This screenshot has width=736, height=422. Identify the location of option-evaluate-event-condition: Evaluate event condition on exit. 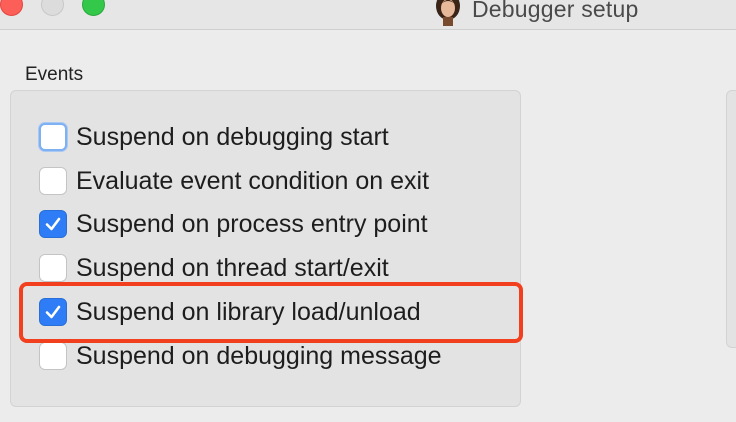
(234, 181).